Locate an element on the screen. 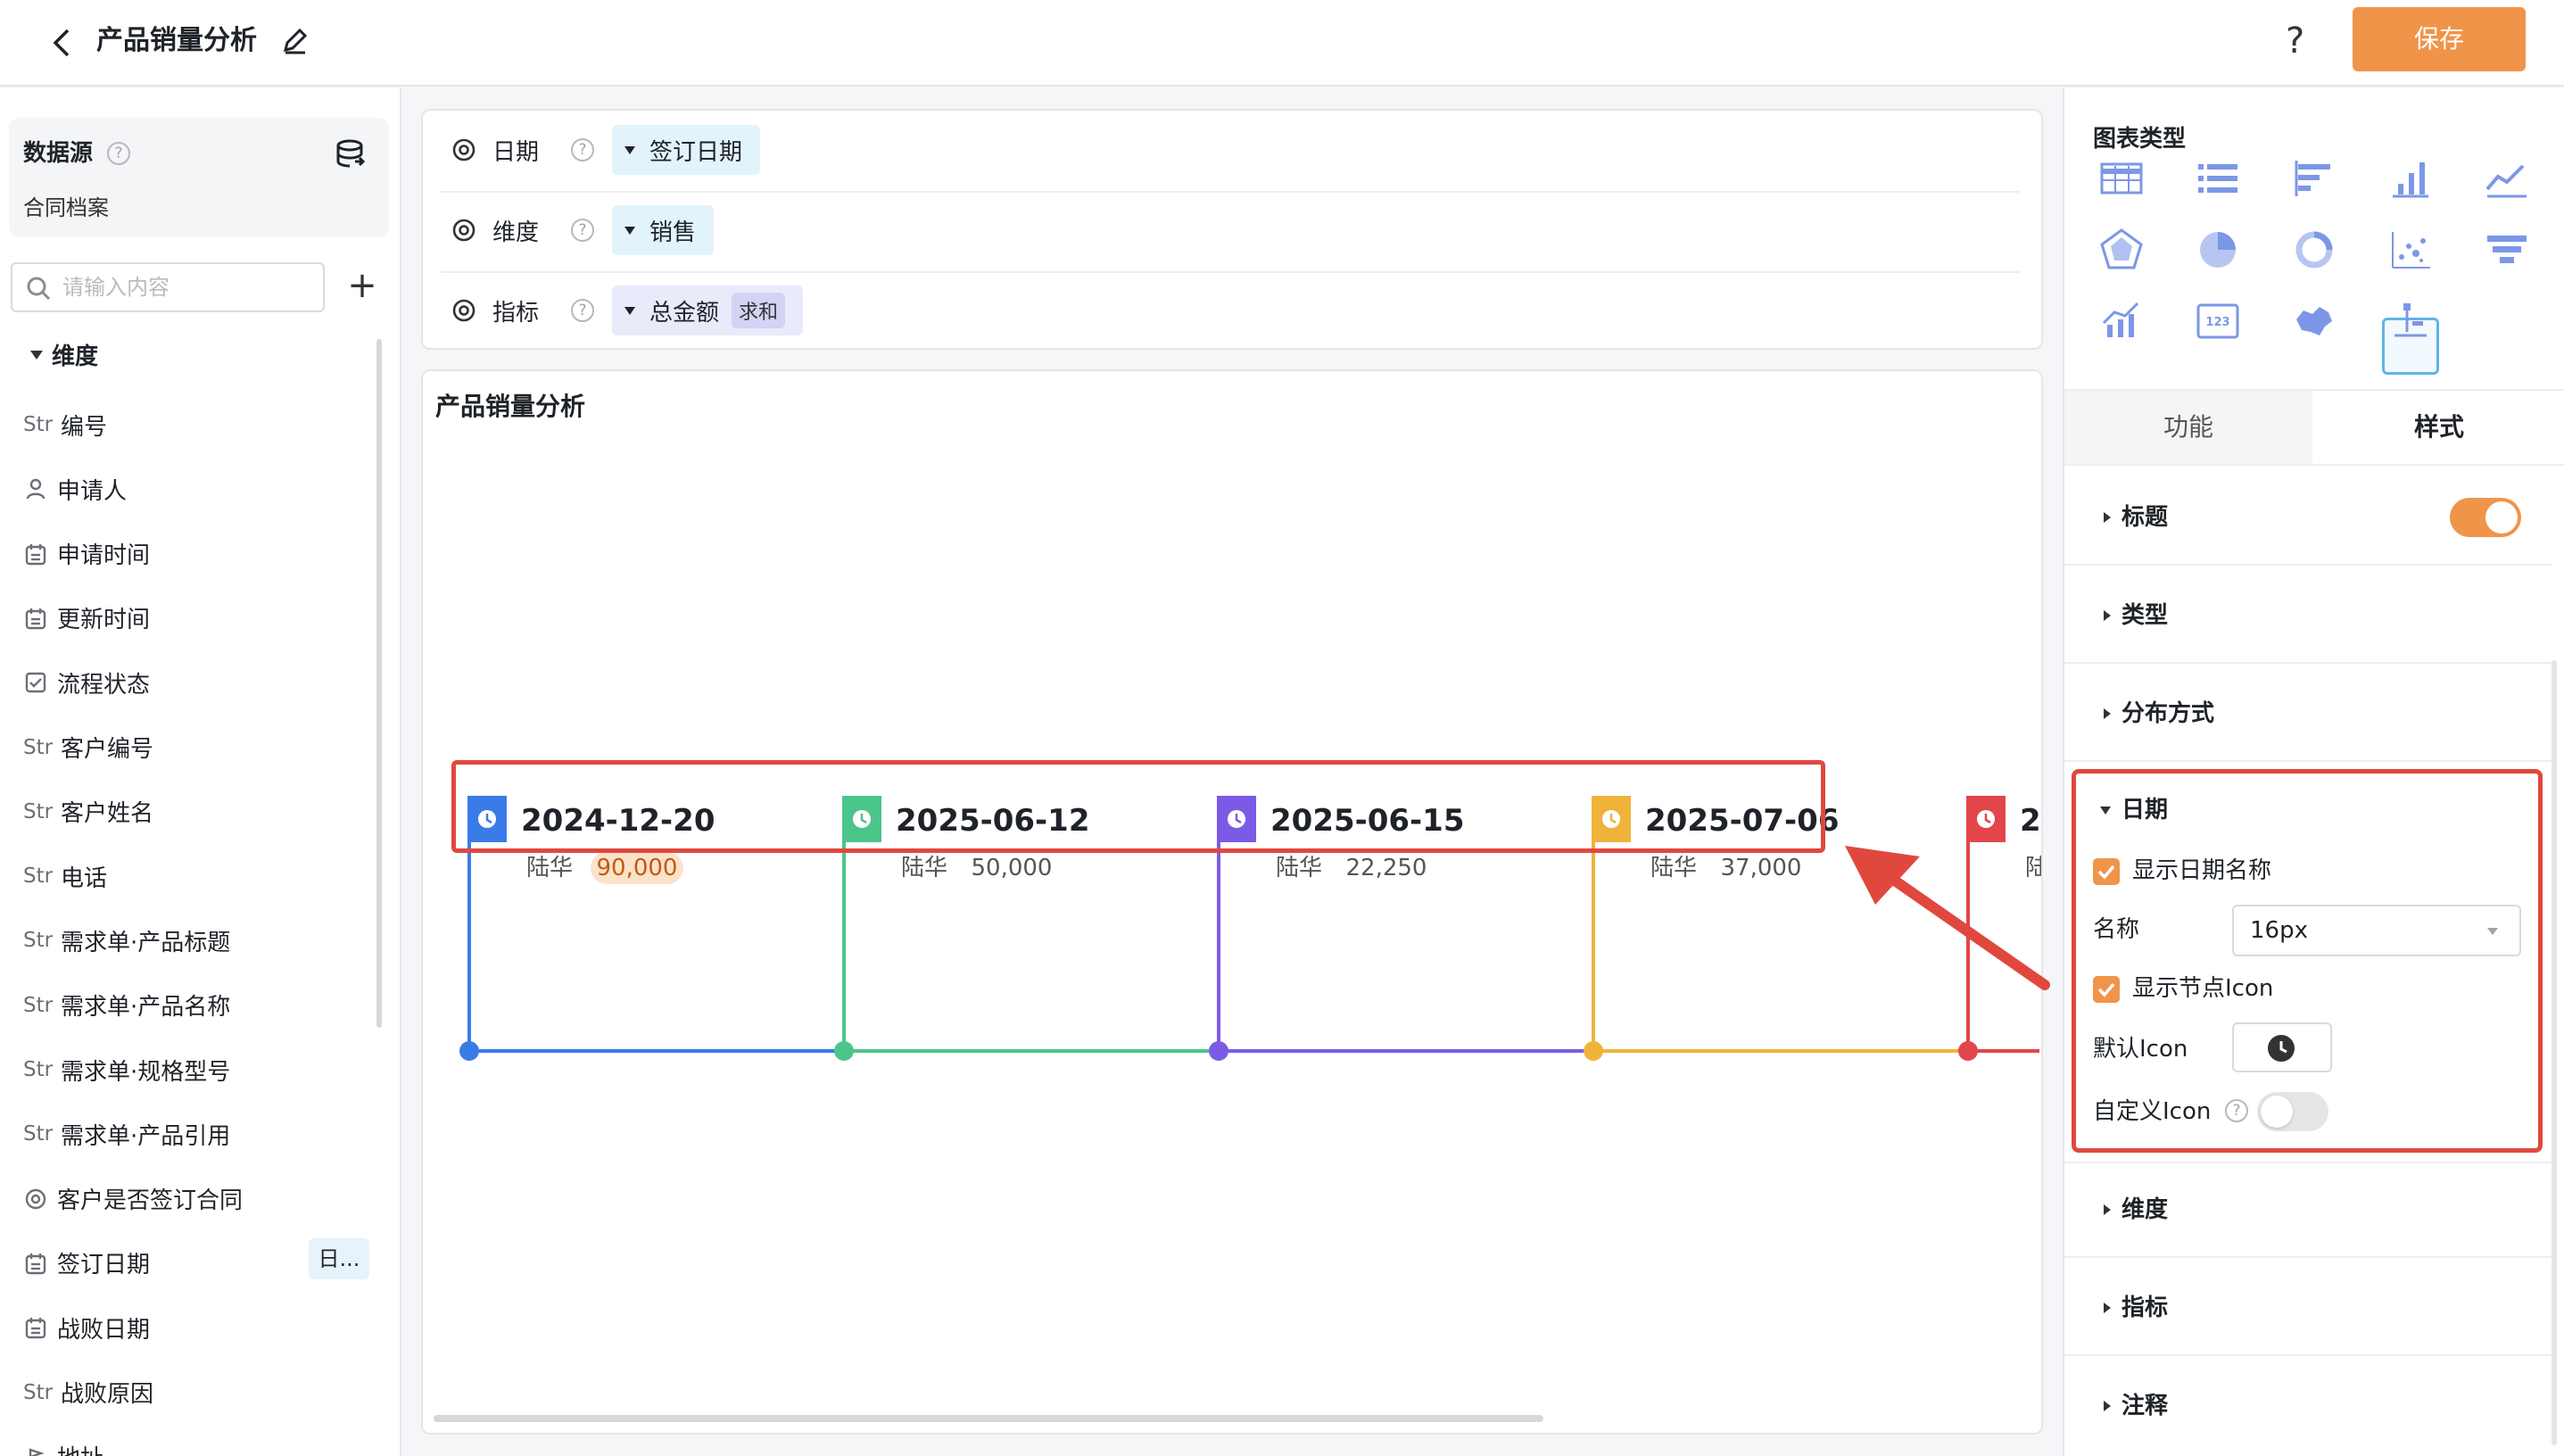 Image resolution: width=2564 pixels, height=1456 pixels. search-input is located at coordinates (190, 288).